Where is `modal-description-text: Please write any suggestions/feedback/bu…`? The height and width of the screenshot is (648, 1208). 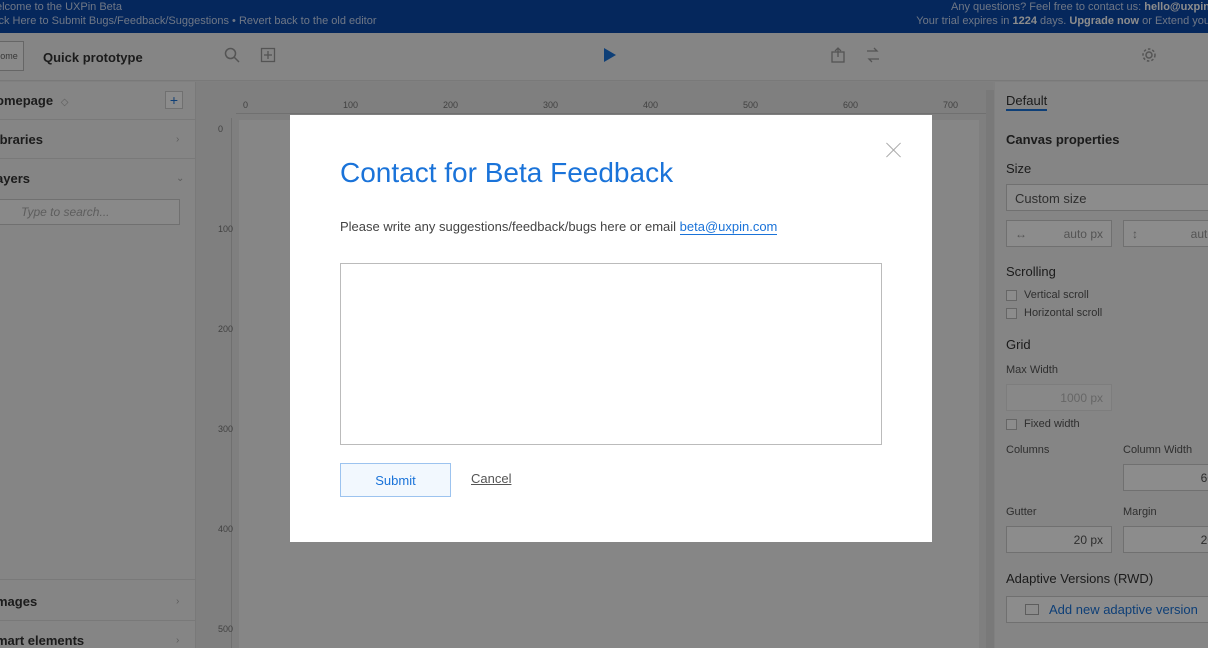
modal-description-text: Please write any suggestions/feedback/bu… is located at coordinates (510, 226).